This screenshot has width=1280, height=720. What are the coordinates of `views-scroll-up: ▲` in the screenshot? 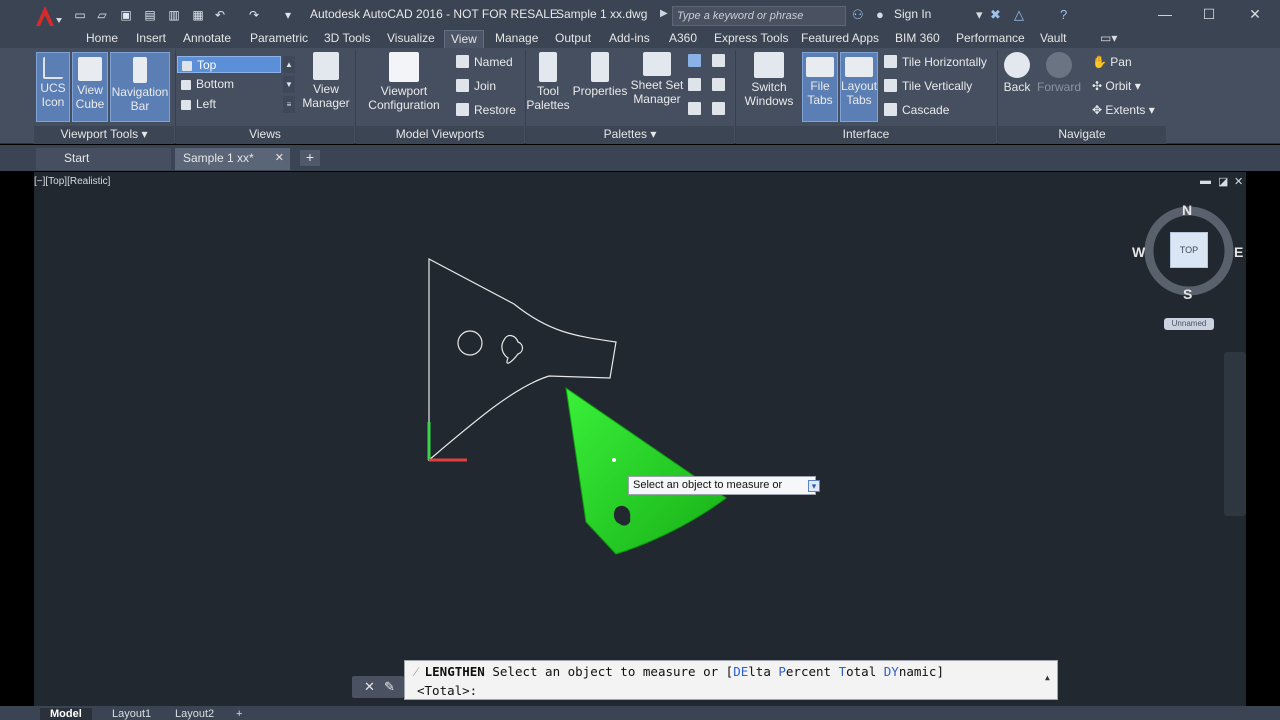 It's located at (289, 64).